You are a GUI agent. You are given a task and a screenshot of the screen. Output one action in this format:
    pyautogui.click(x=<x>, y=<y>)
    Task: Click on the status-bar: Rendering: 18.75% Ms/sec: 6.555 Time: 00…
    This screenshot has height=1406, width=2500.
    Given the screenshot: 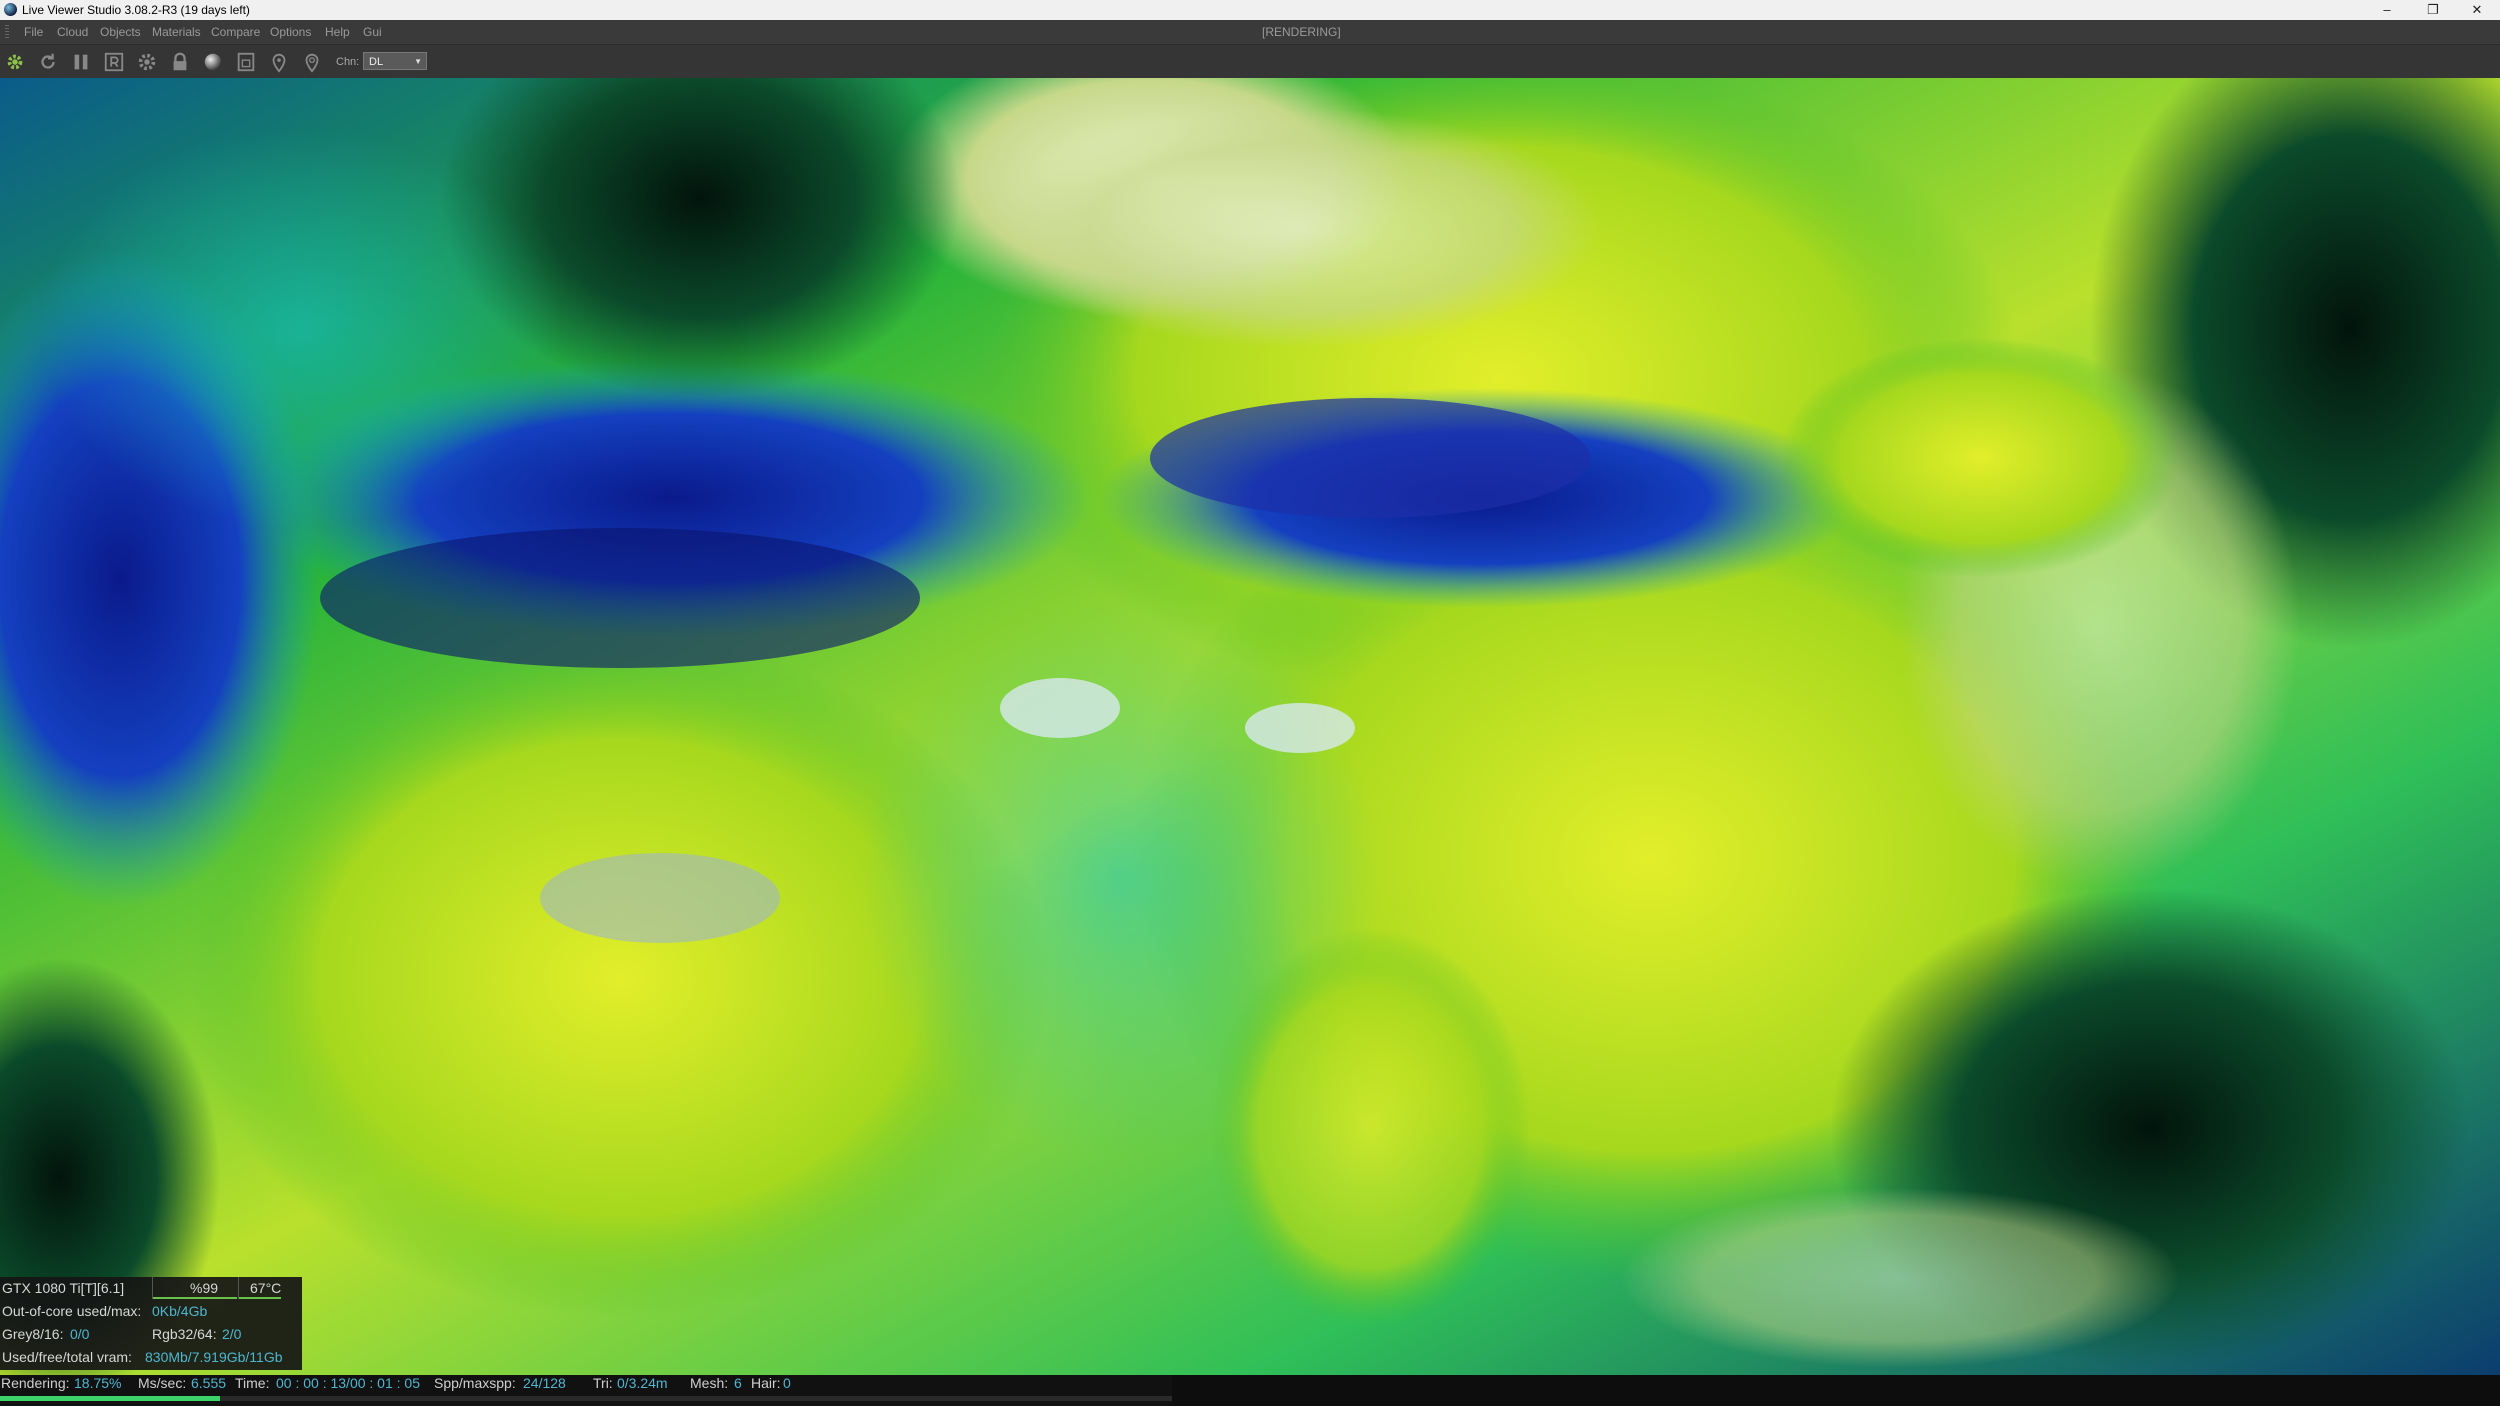 What is the action you would take?
    pyautogui.click(x=1250, y=1390)
    